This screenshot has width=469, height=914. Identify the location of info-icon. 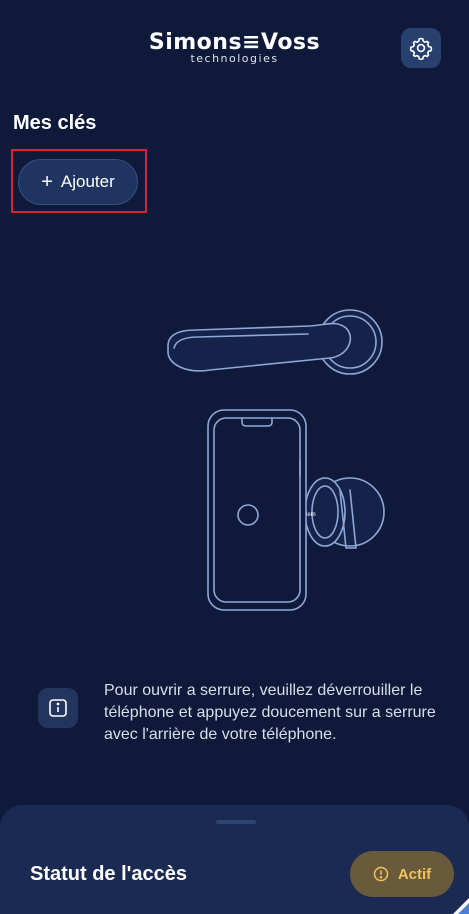
(58, 708).